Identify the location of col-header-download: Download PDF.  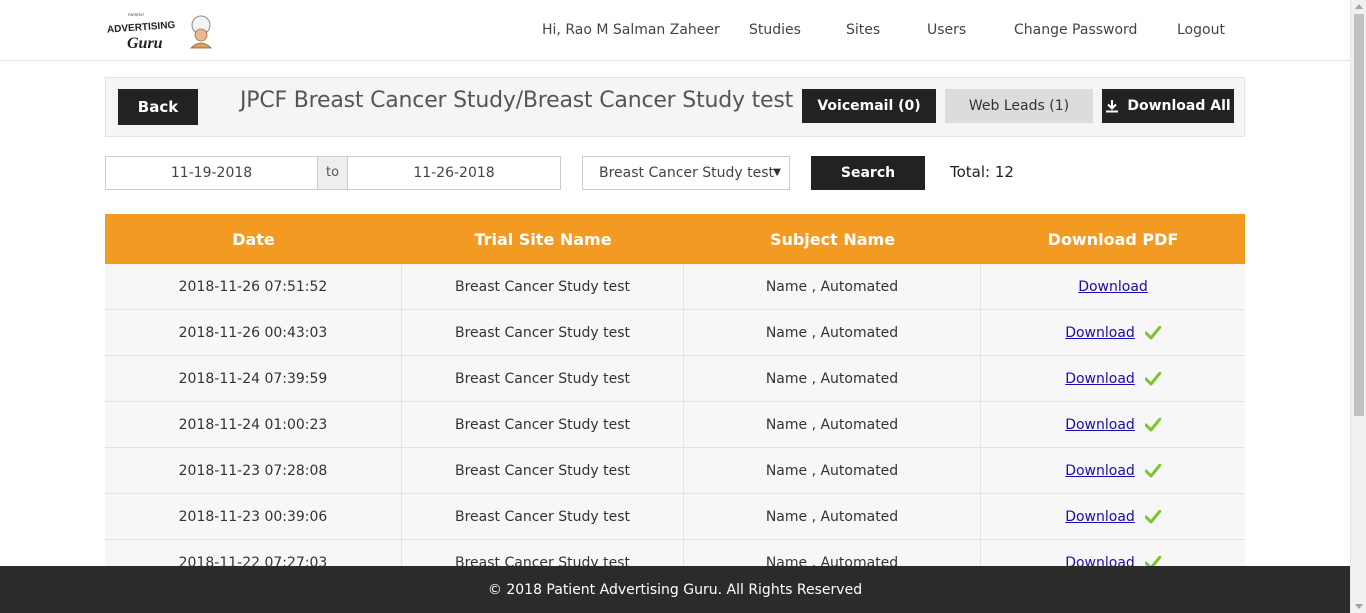
(1113, 239).